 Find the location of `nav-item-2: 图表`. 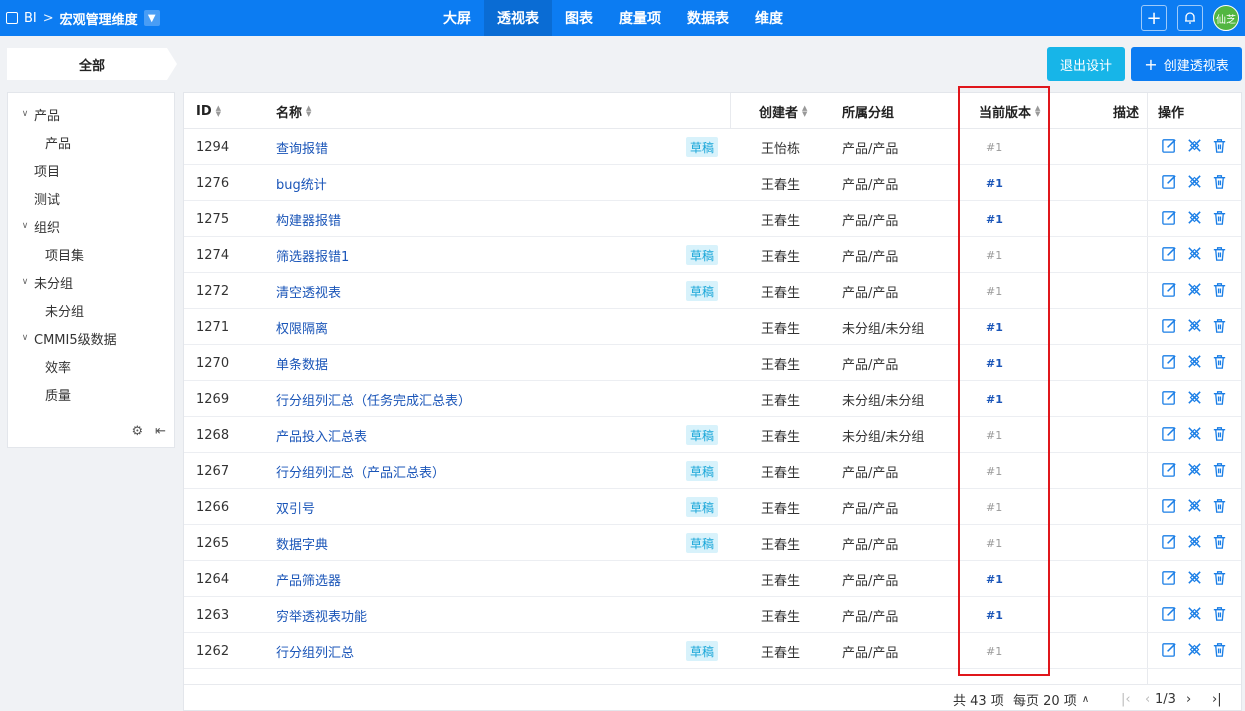

nav-item-2: 图表 is located at coordinates (579, 18).